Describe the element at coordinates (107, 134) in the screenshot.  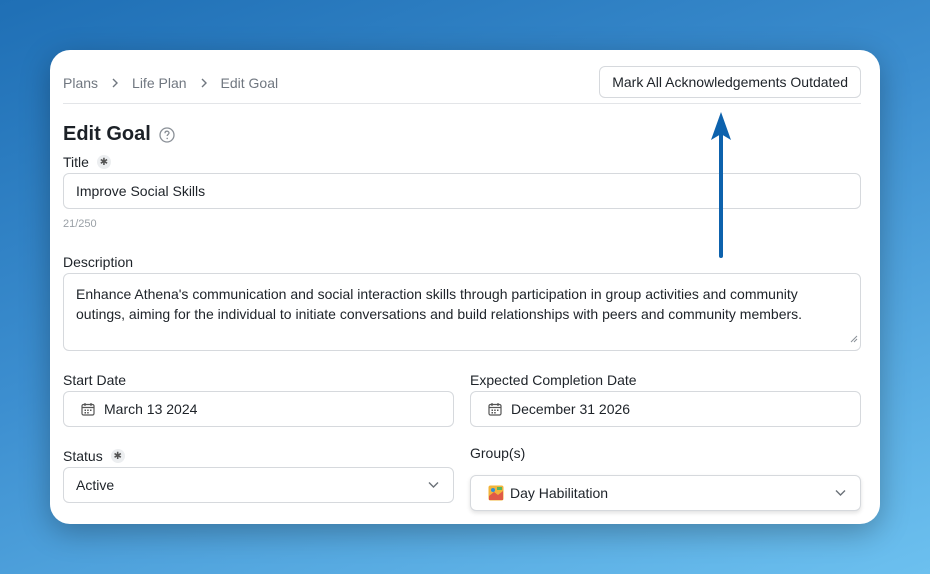
I see `page-title: Edit Goal` at that location.